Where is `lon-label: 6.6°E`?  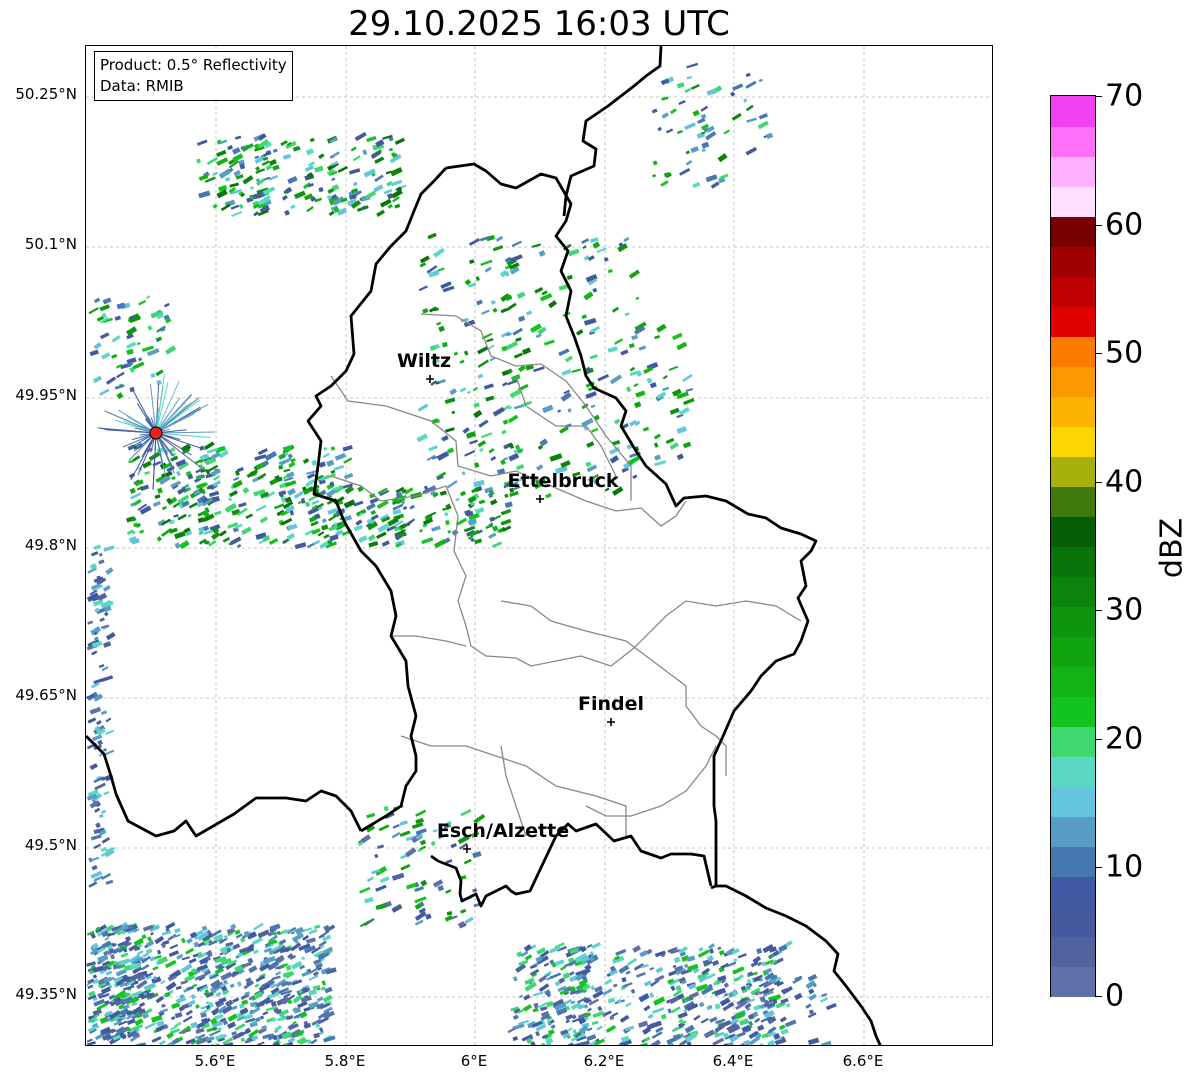
lon-label: 6.6°E is located at coordinates (863, 1061).